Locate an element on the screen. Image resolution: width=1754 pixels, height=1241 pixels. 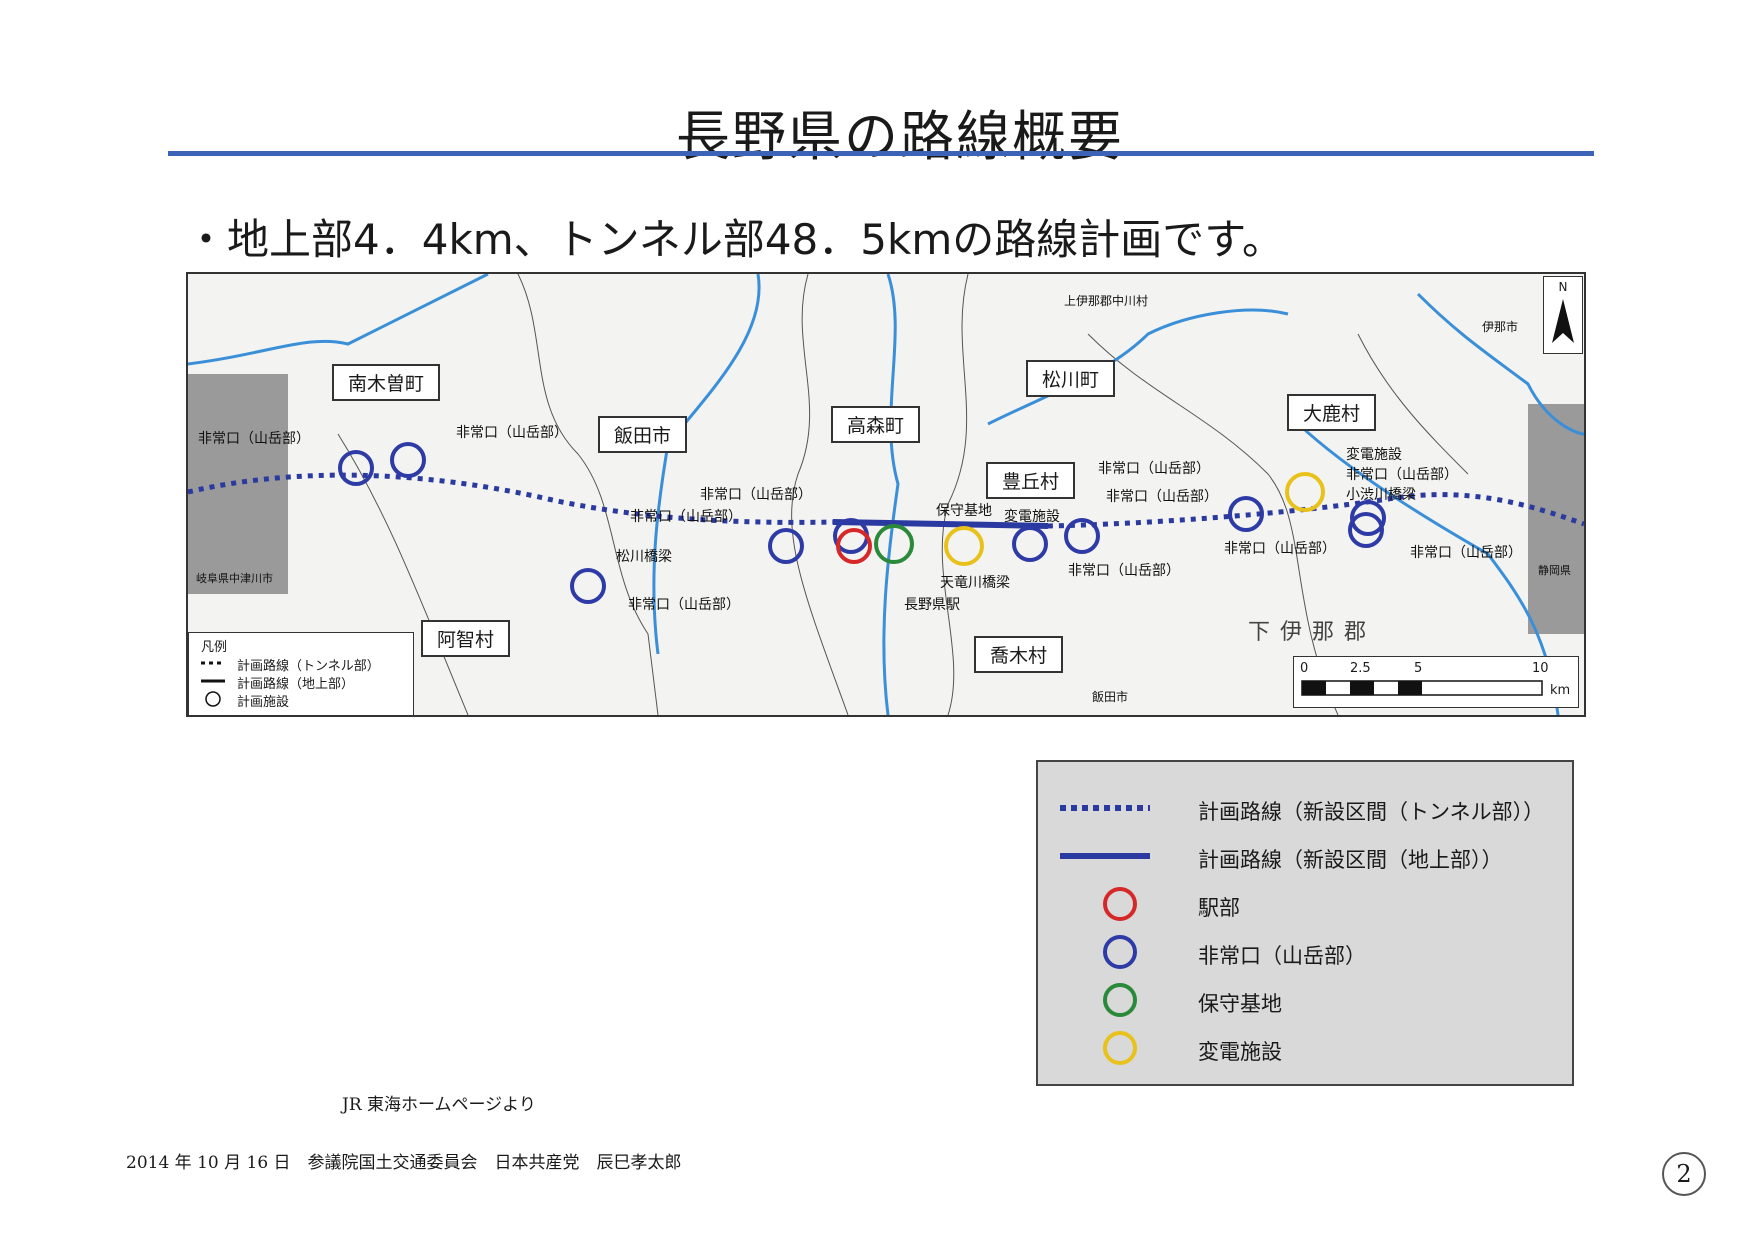
scale-unit: km is located at coordinates (1560, 690).